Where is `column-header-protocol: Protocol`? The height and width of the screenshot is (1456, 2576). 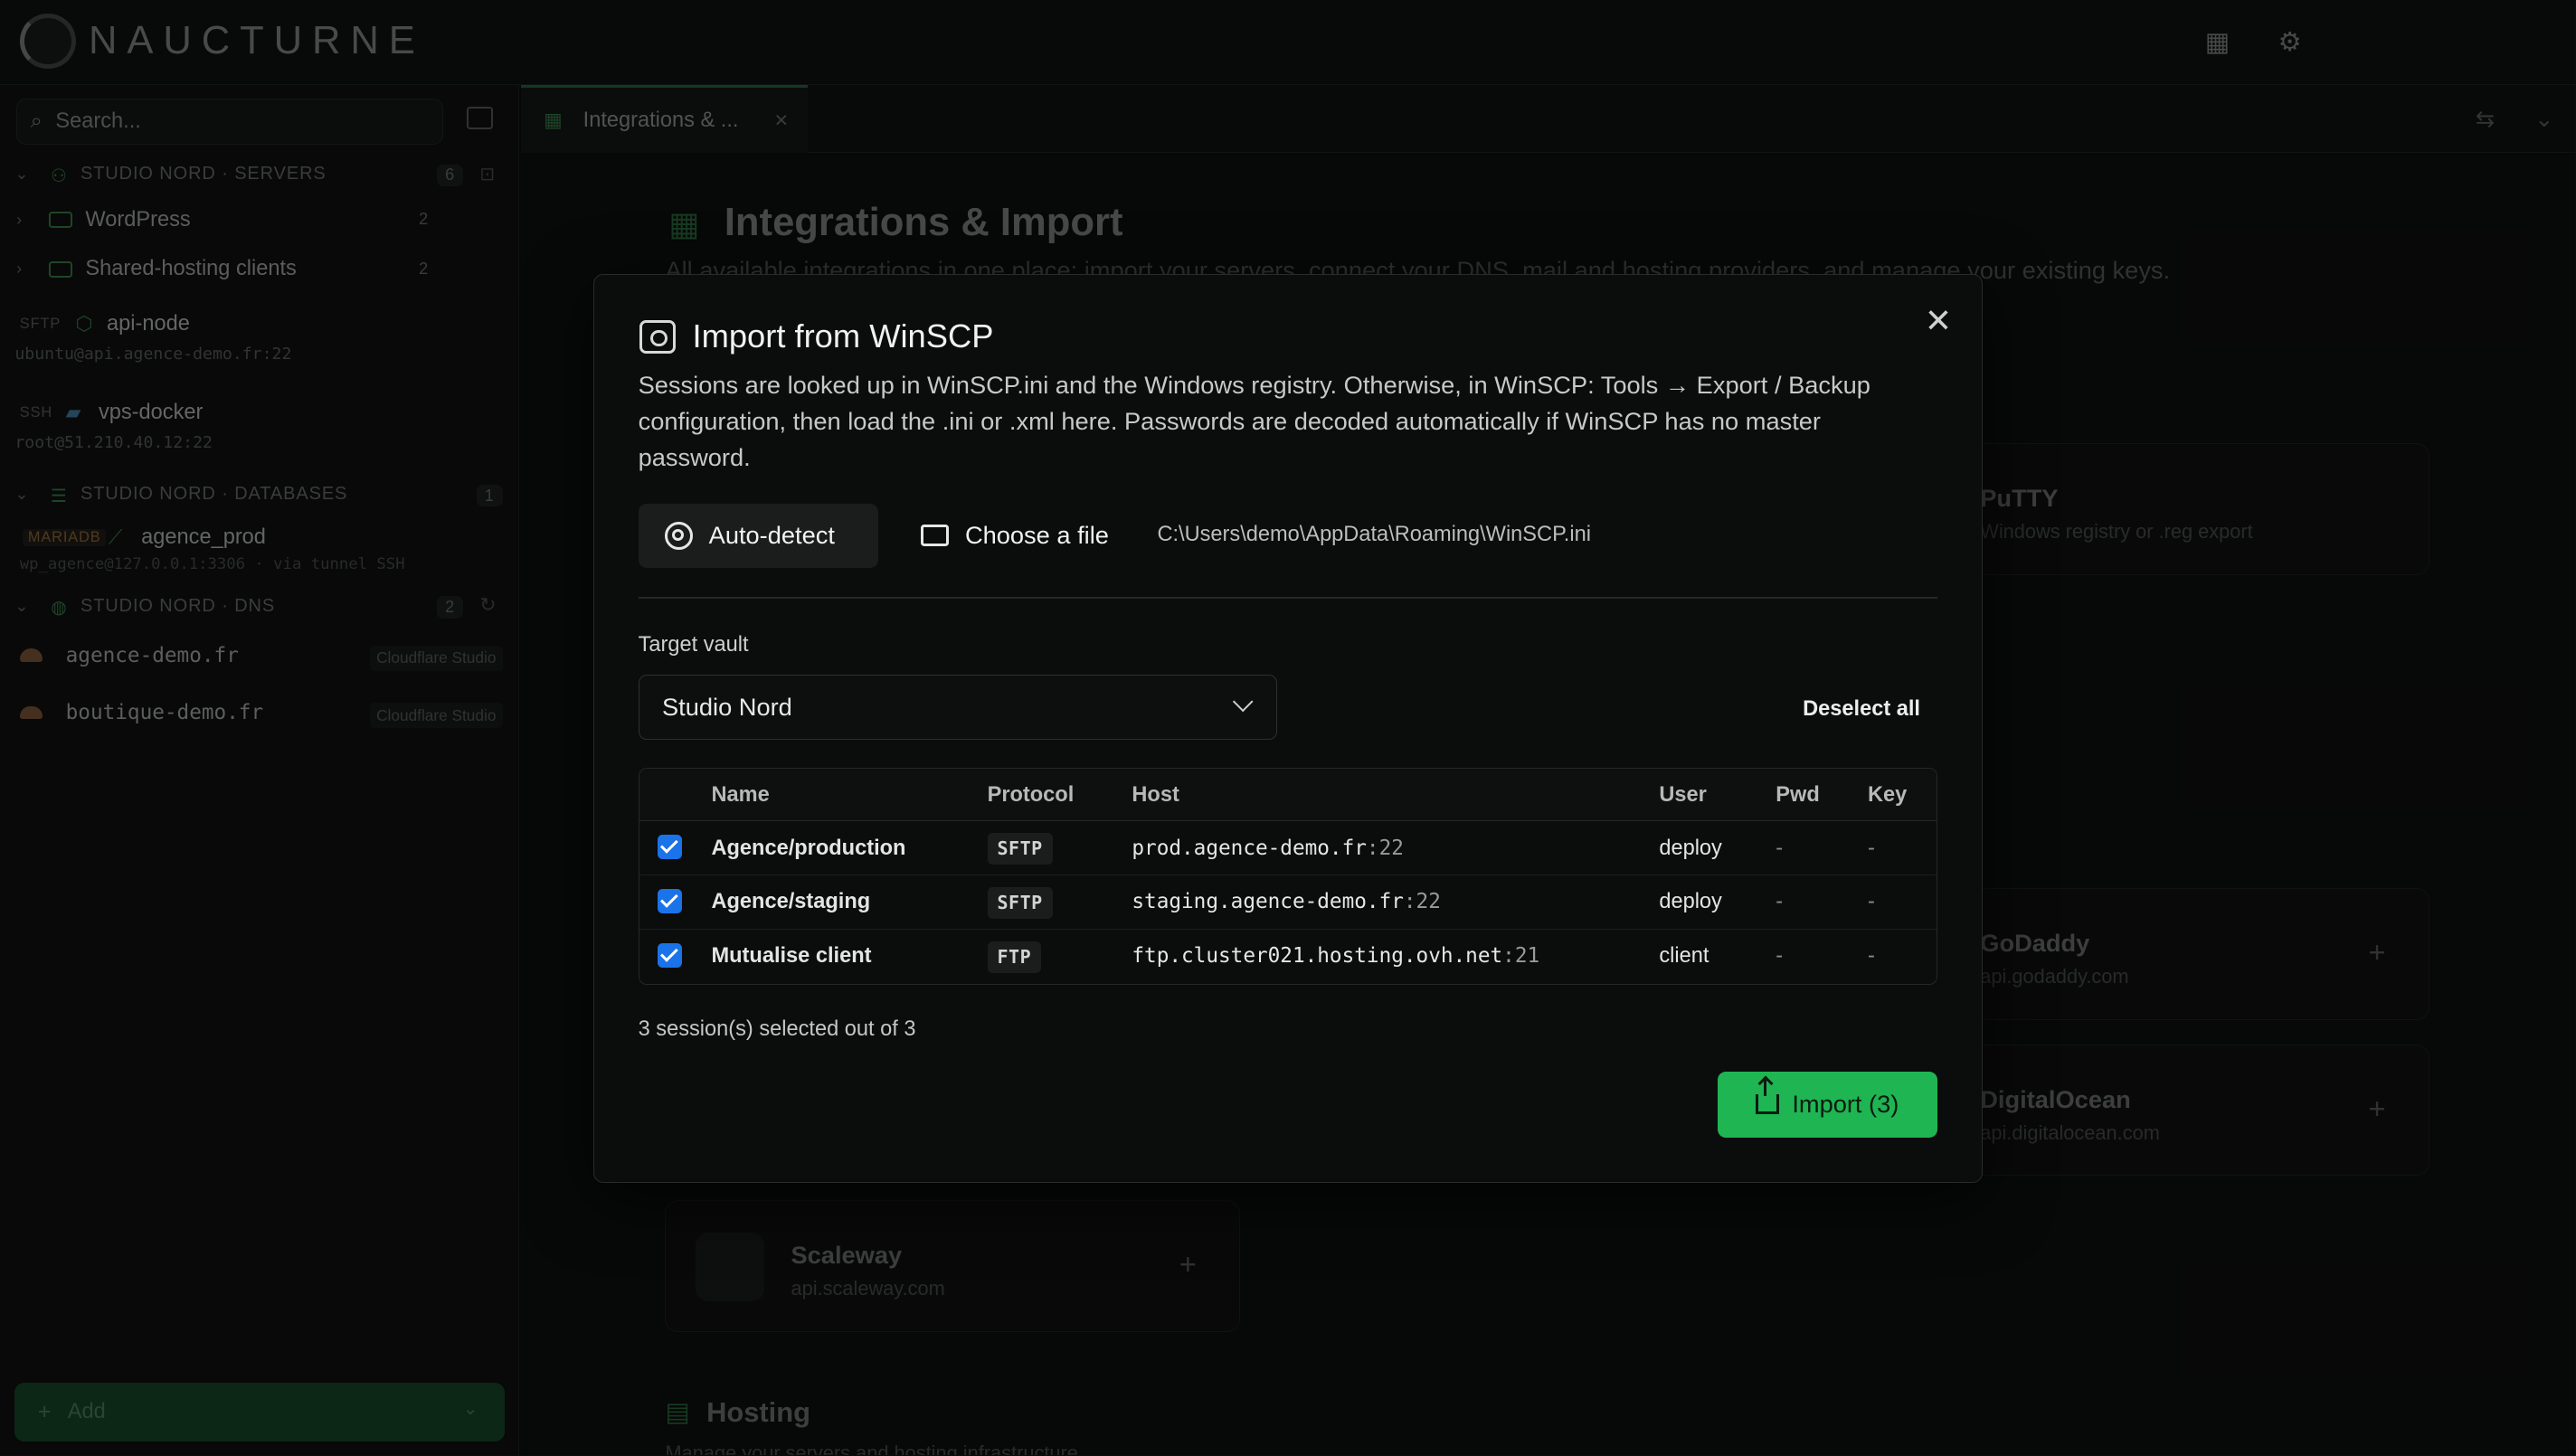 column-header-protocol: Protocol is located at coordinates (1031, 795).